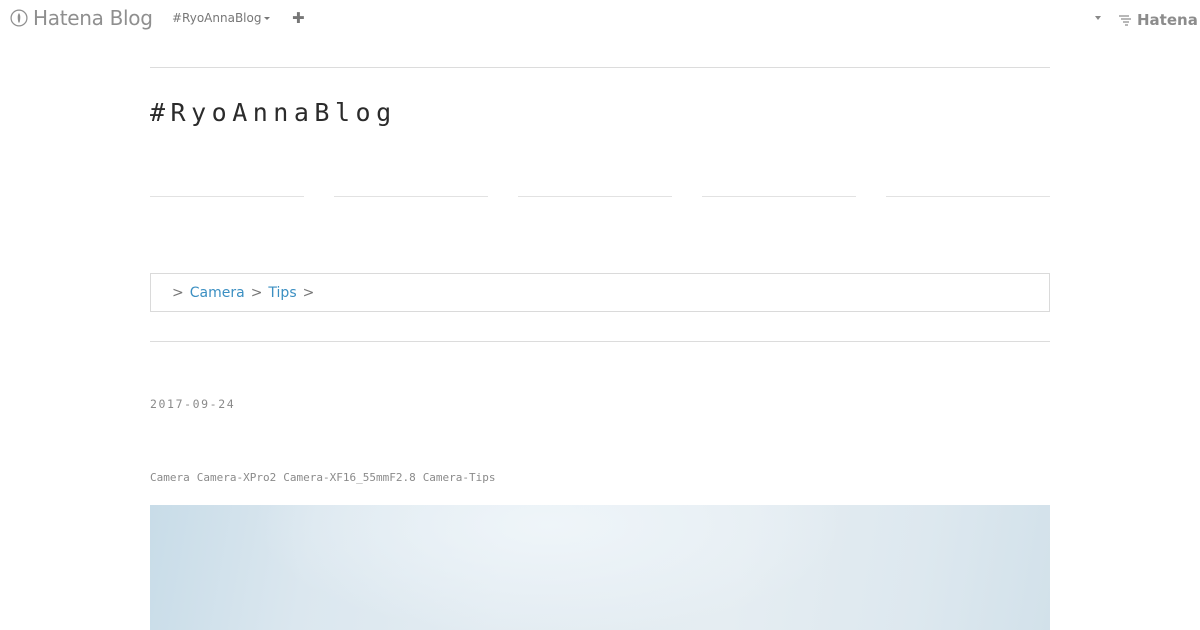 The width and height of the screenshot is (1200, 630). I want to click on category-link: Camera-XF16_55mmF2.8, so click(349, 477).